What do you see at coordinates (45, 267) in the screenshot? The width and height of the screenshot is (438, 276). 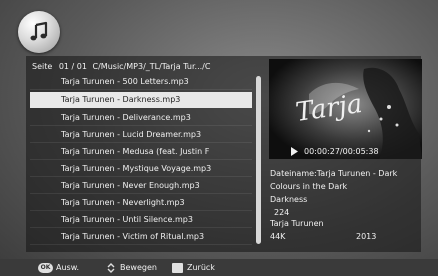 I see `ok-button-icon: OK` at bounding box center [45, 267].